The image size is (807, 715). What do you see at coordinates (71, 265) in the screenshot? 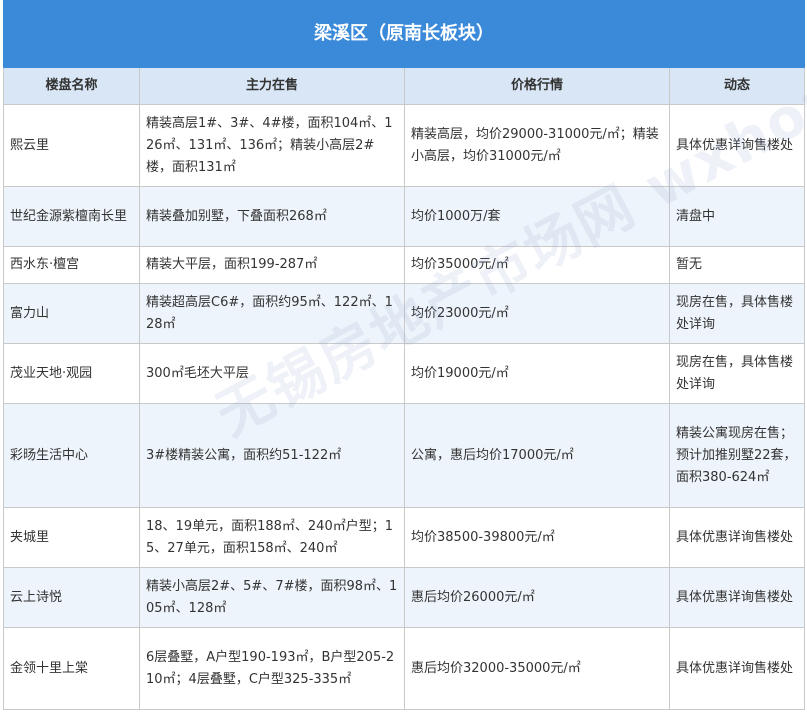
I see `cell-project-name: 西水东·檀宫` at bounding box center [71, 265].